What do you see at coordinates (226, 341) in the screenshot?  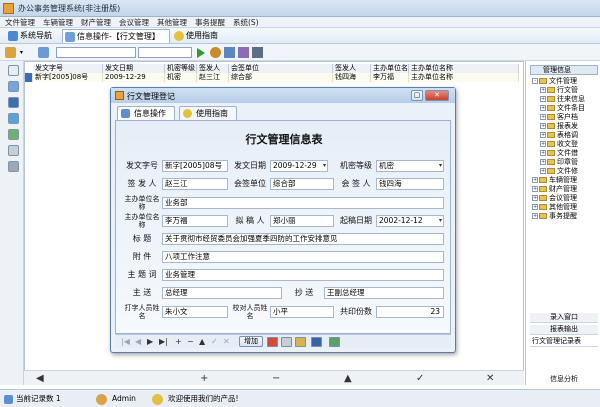 I see `cancel-icon: ✕` at bounding box center [226, 341].